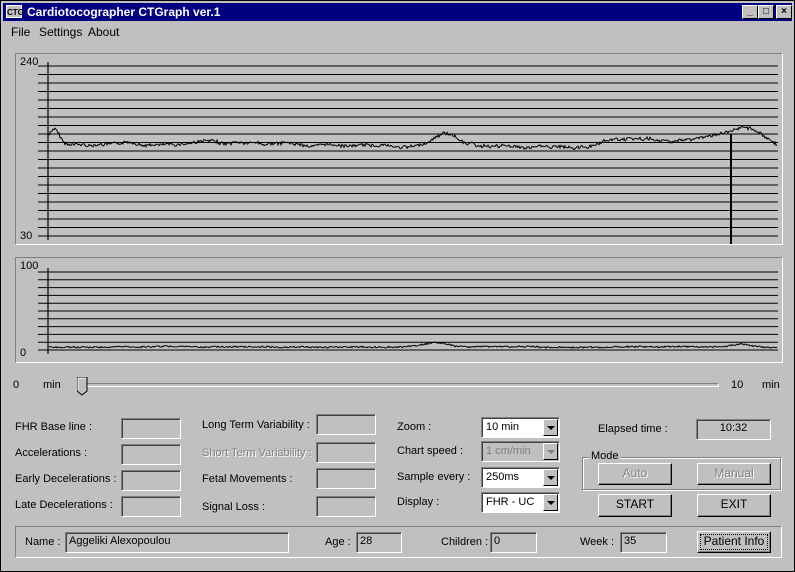  What do you see at coordinates (643, 542) in the screenshot?
I see `patient-week-field: 35` at bounding box center [643, 542].